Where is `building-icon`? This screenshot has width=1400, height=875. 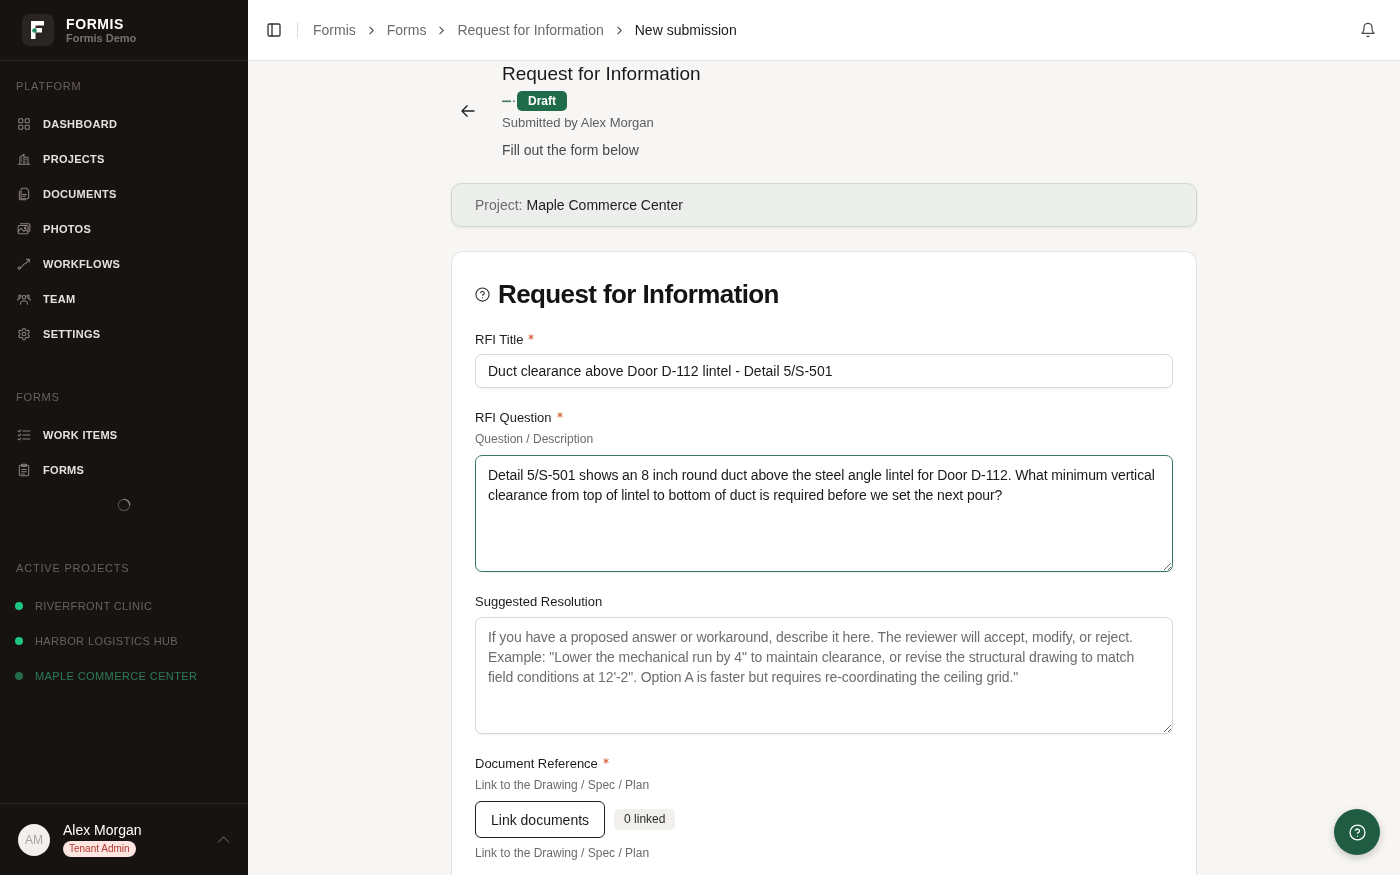
building-icon is located at coordinates (24, 158).